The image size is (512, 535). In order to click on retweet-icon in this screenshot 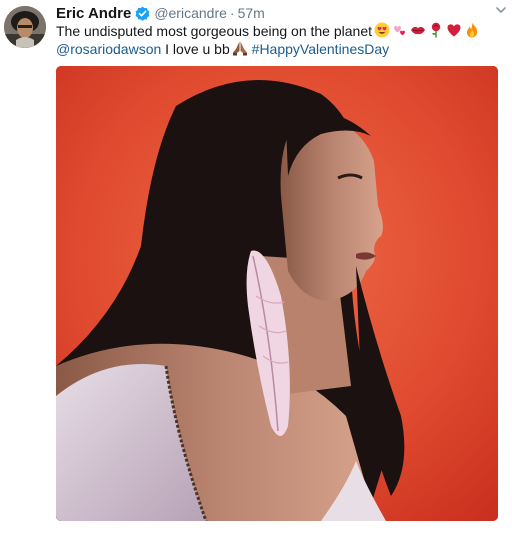, I will do `click(143, 531)`.